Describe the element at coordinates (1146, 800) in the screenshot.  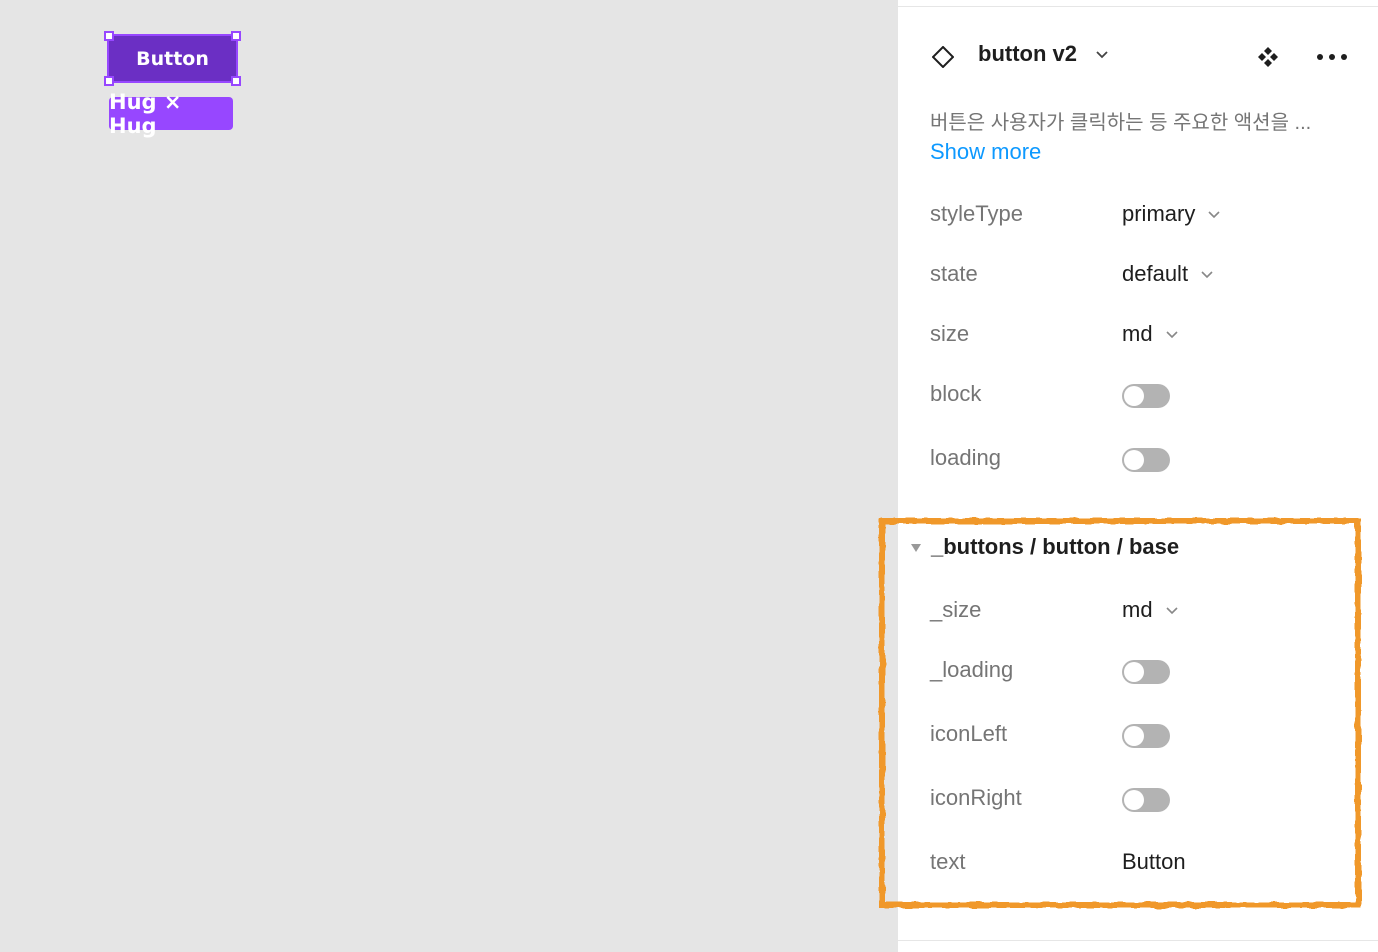
I see `iconright-toggle` at that location.